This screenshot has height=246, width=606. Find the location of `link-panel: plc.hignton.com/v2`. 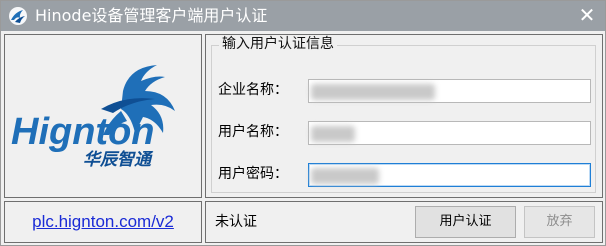

link-panel: plc.hignton.com/v2 is located at coordinates (103, 222).